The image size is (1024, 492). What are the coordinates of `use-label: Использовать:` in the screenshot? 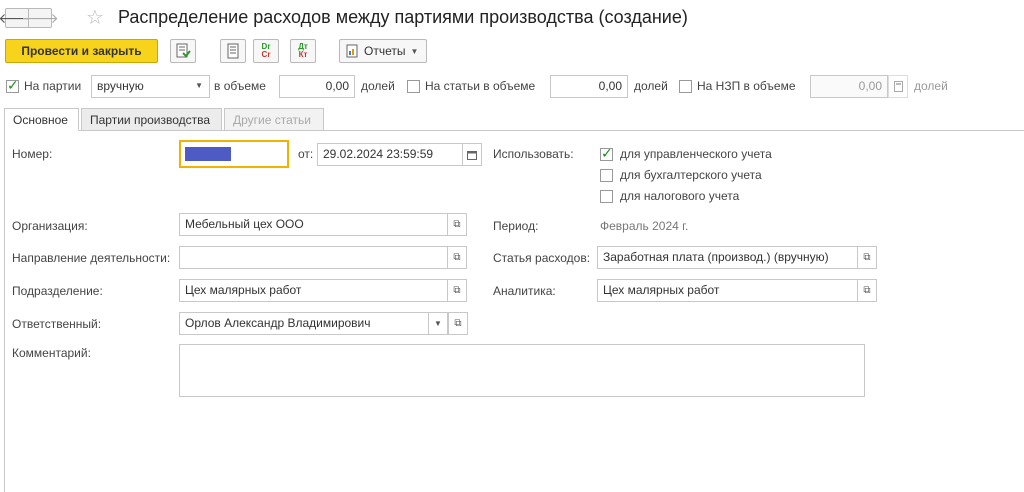 It's located at (533, 154).